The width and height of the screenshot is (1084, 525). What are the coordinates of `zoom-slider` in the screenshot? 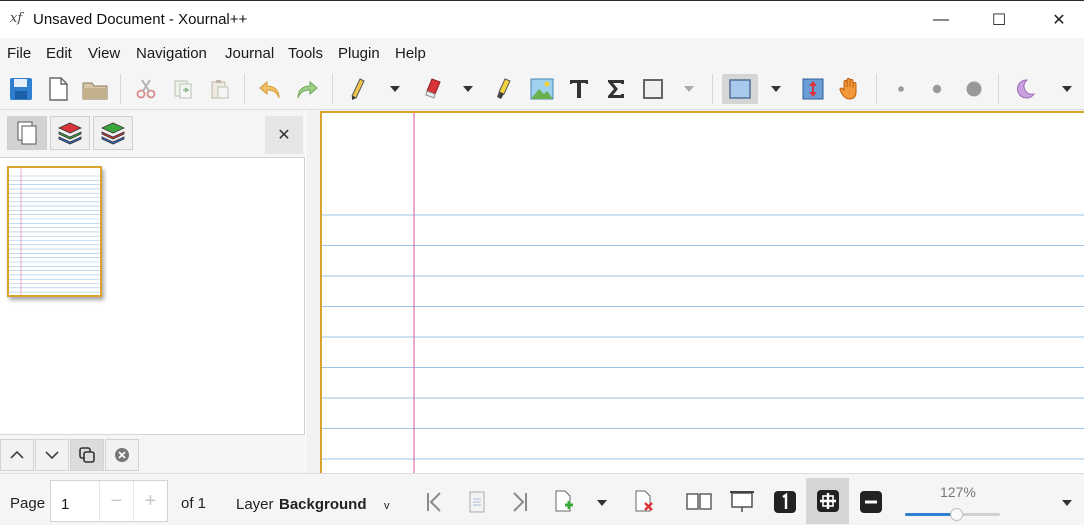 It's located at (952, 515).